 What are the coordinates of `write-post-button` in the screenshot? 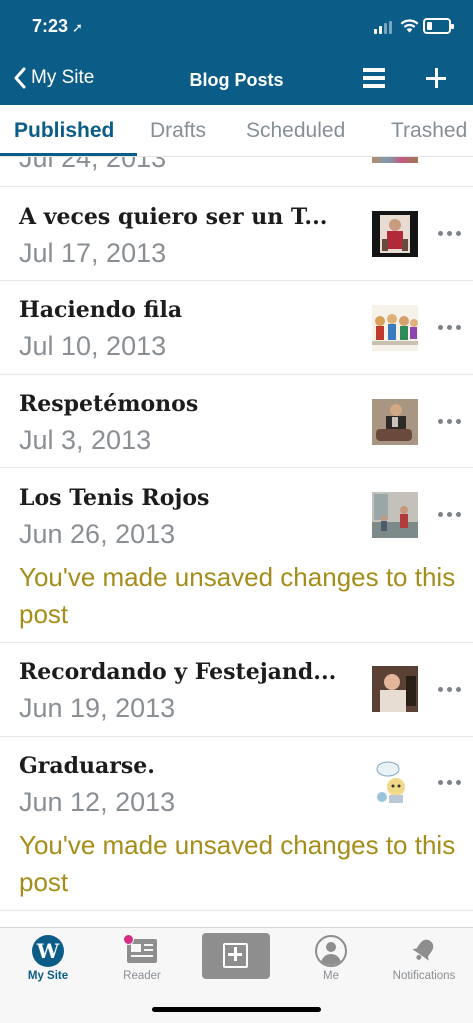 It's located at (236, 956).